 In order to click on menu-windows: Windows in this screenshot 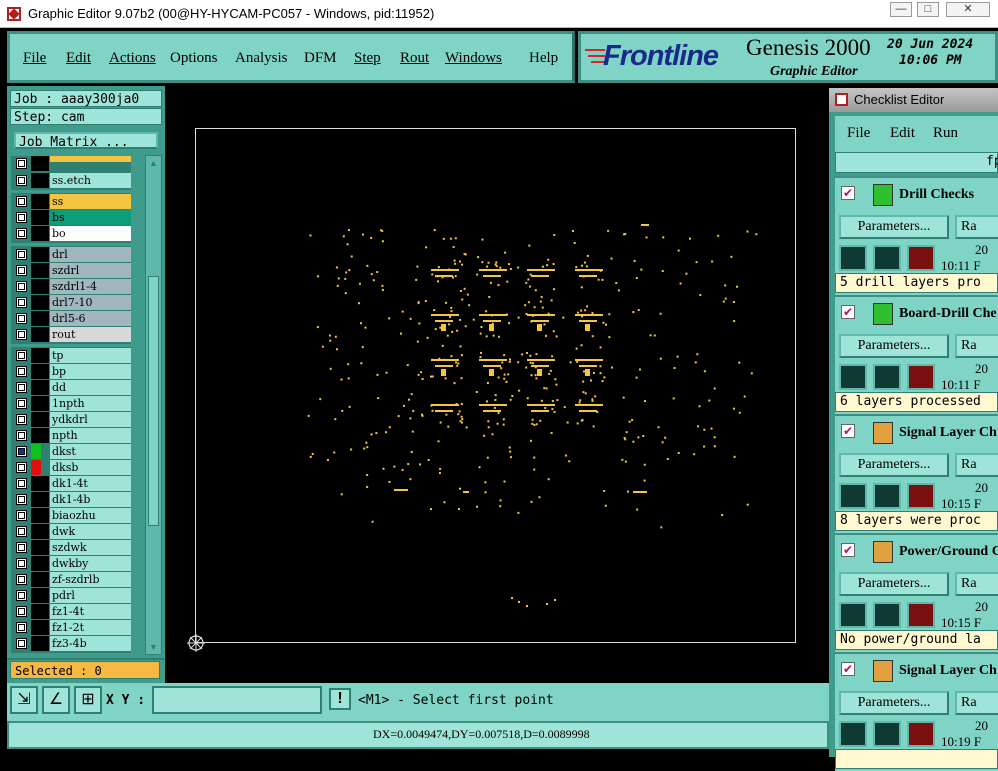, I will do `click(473, 58)`.